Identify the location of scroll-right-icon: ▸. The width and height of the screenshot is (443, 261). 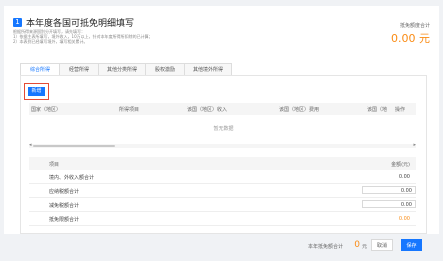
(414, 145).